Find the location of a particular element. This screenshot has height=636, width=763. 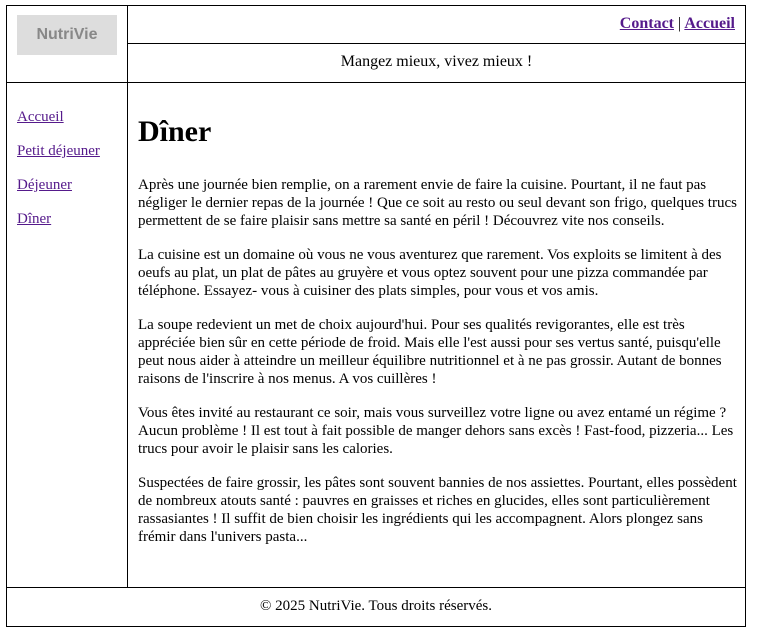

sidebar-item-dejeuner: Déjeuner is located at coordinates (72, 185).